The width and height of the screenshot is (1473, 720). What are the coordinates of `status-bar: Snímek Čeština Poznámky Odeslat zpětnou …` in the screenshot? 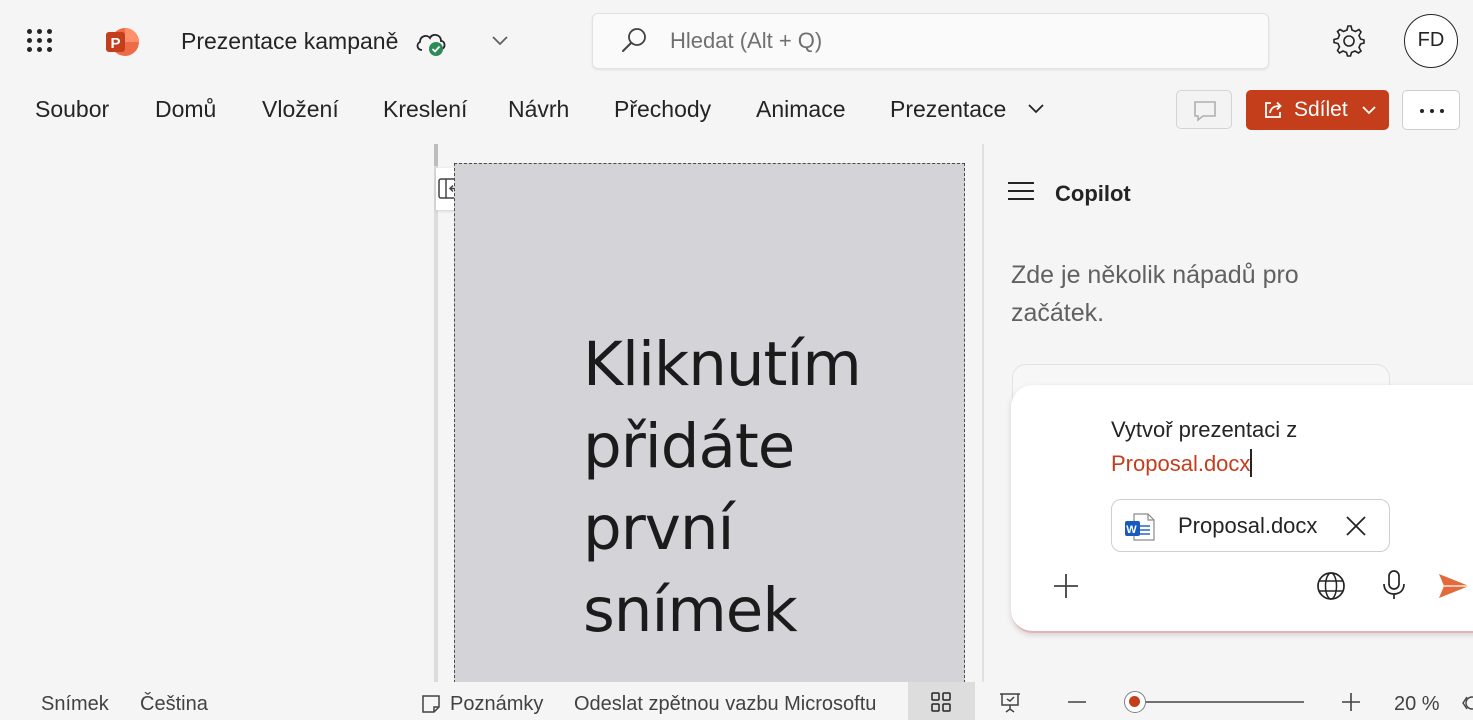 It's located at (736, 701).